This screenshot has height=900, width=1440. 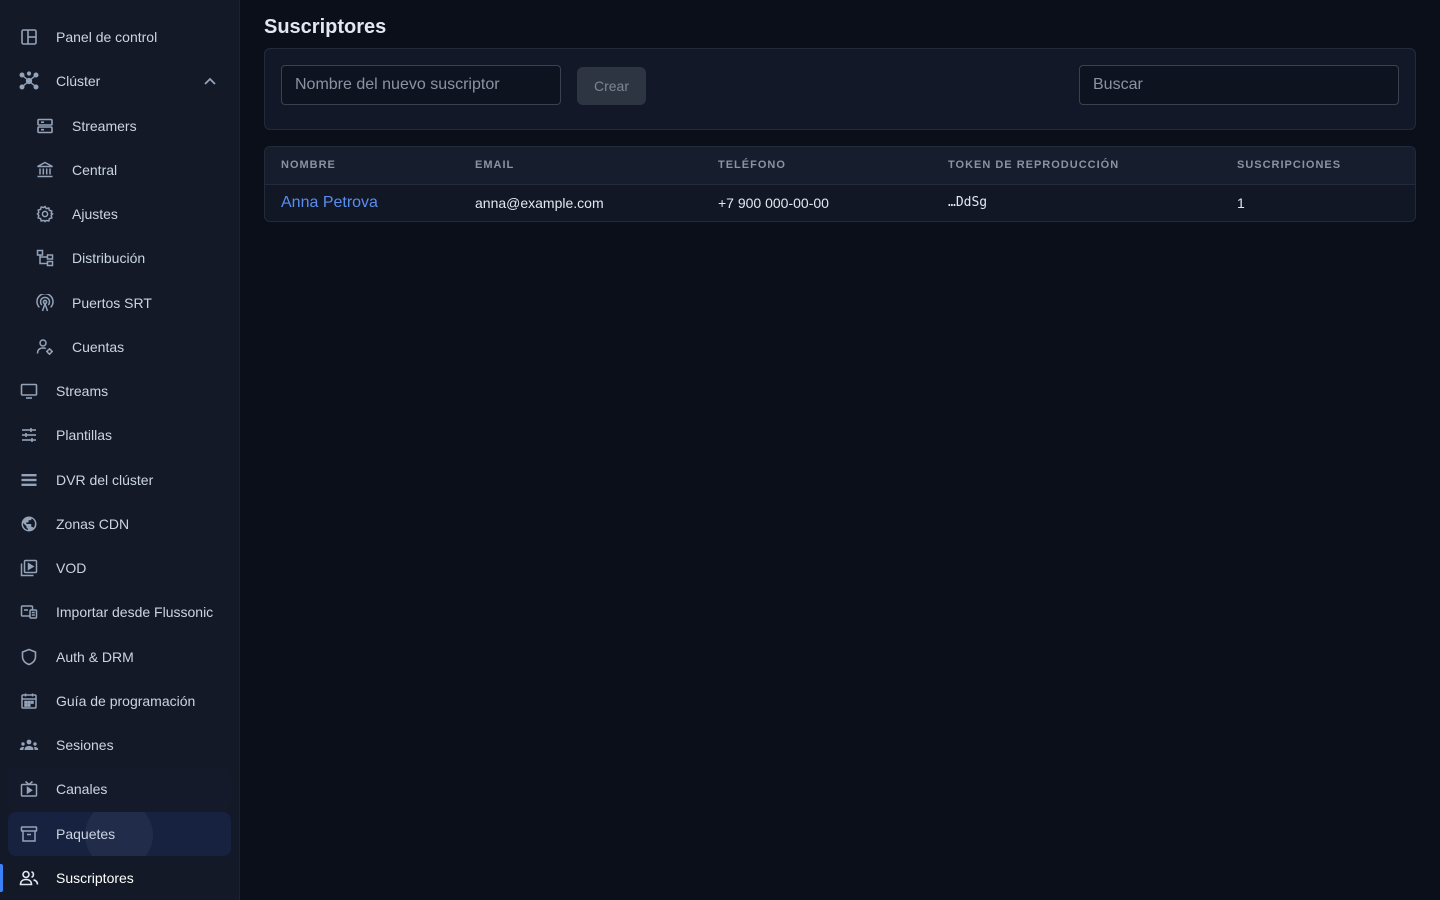 I want to click on sidebar-item-label: Importar desde Flussonic, so click(x=135, y=612).